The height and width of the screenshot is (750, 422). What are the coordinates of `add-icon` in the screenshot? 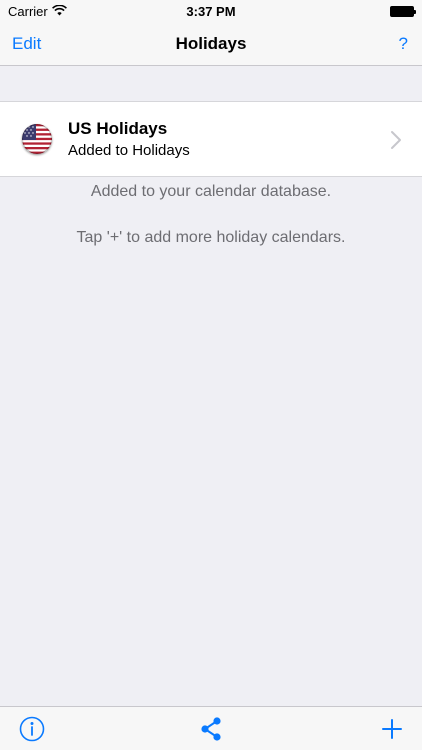 It's located at (392, 729).